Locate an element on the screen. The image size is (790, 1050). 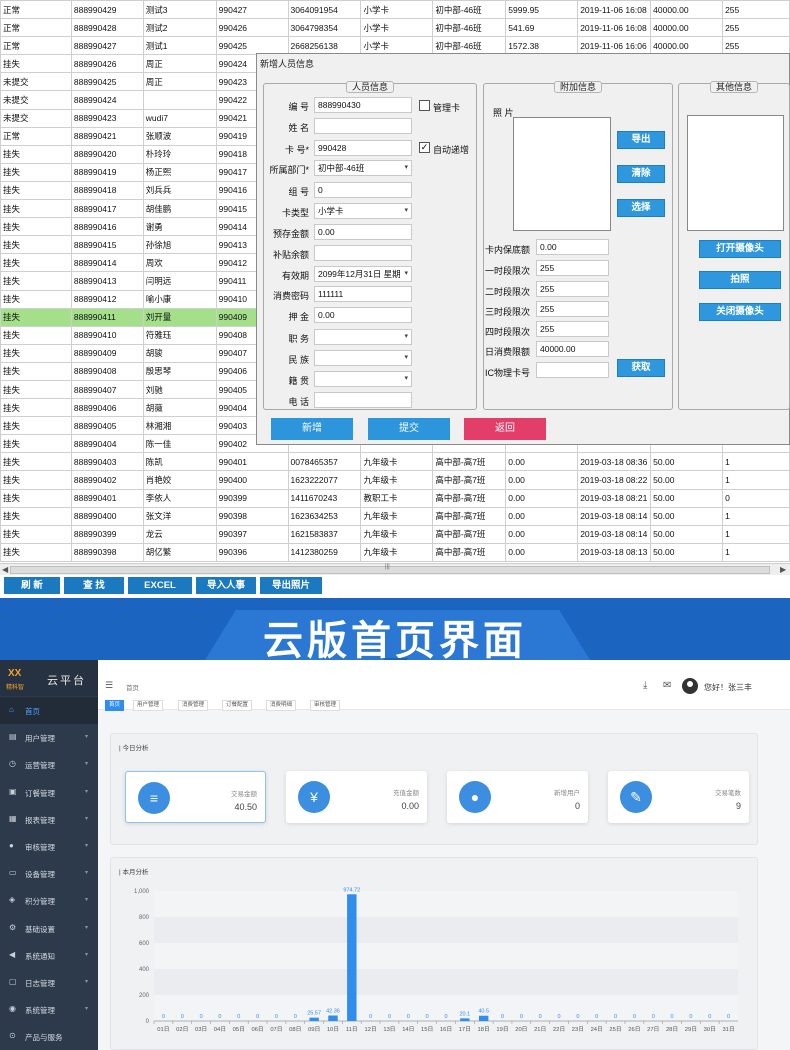
export-photo-button: 导出照片 is located at coordinates (291, 585).